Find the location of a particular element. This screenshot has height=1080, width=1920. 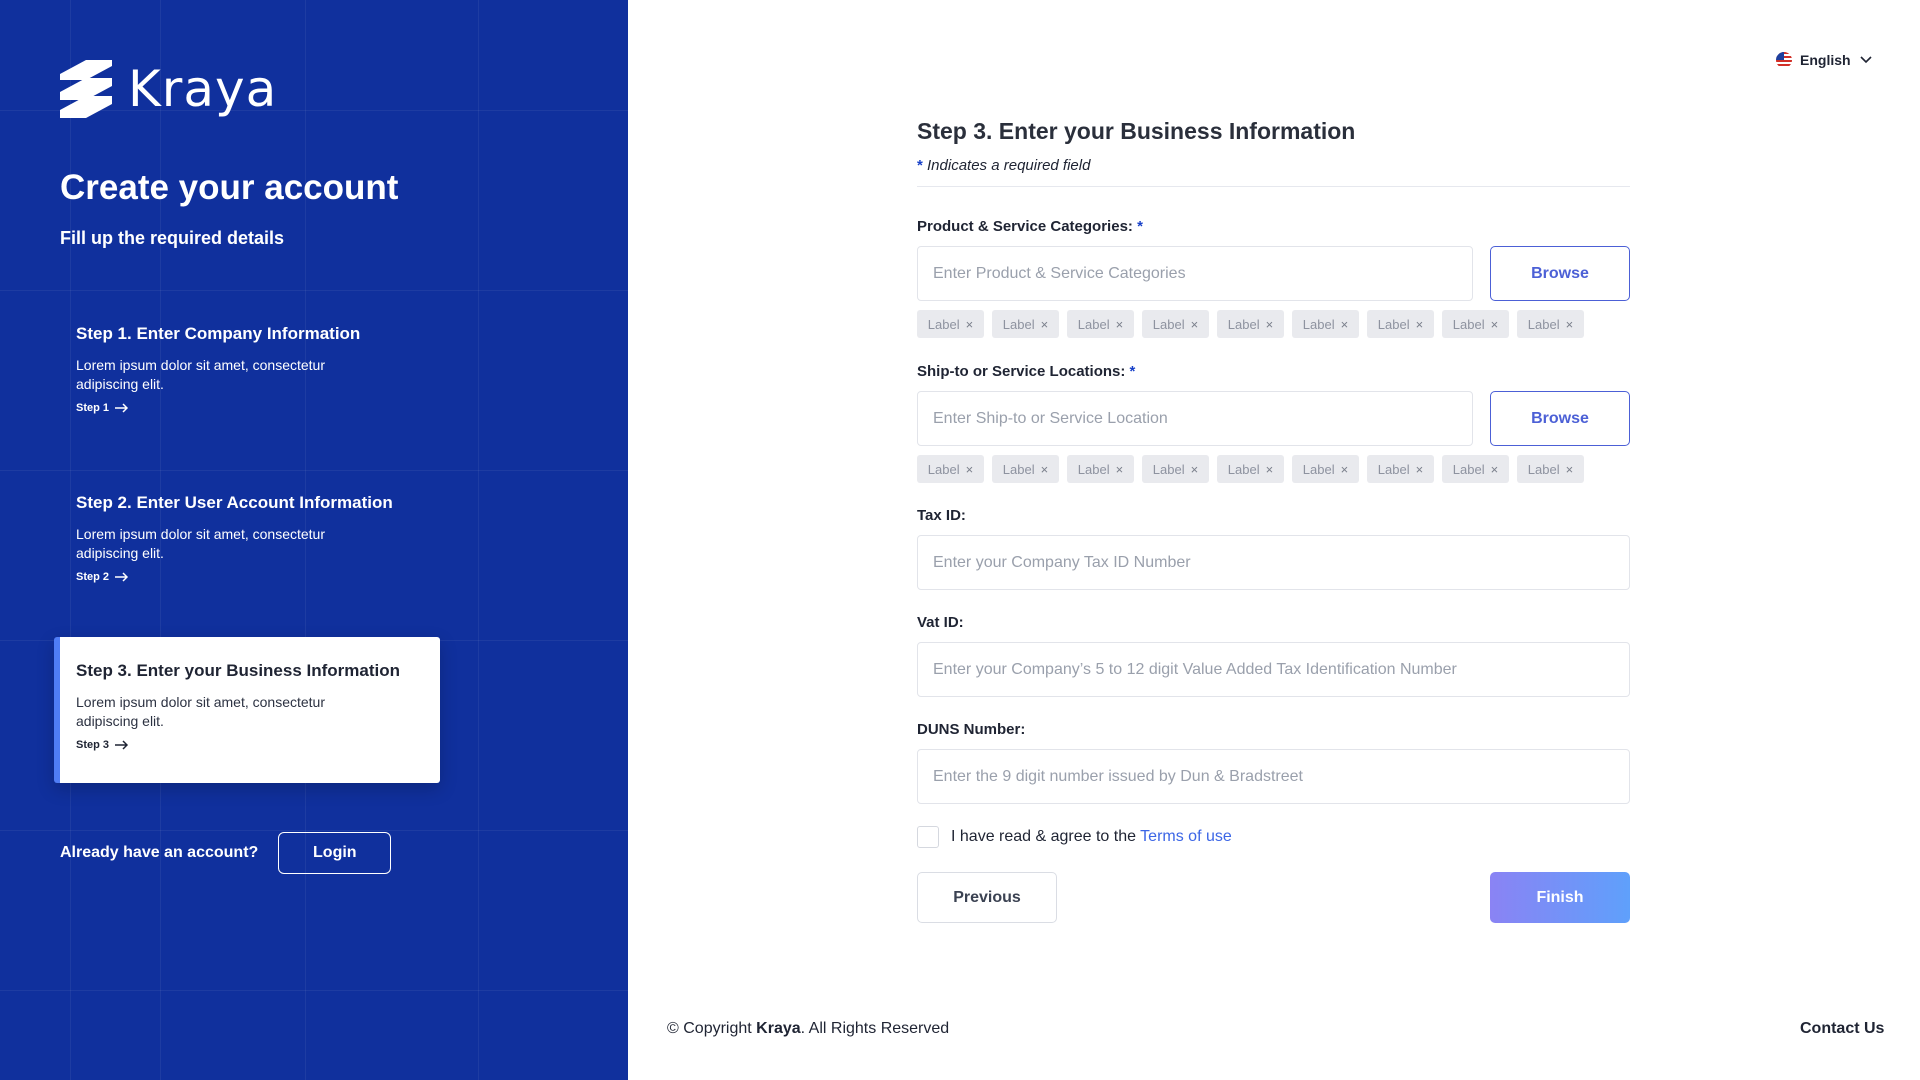

us-flag-icon is located at coordinates (1784, 60).